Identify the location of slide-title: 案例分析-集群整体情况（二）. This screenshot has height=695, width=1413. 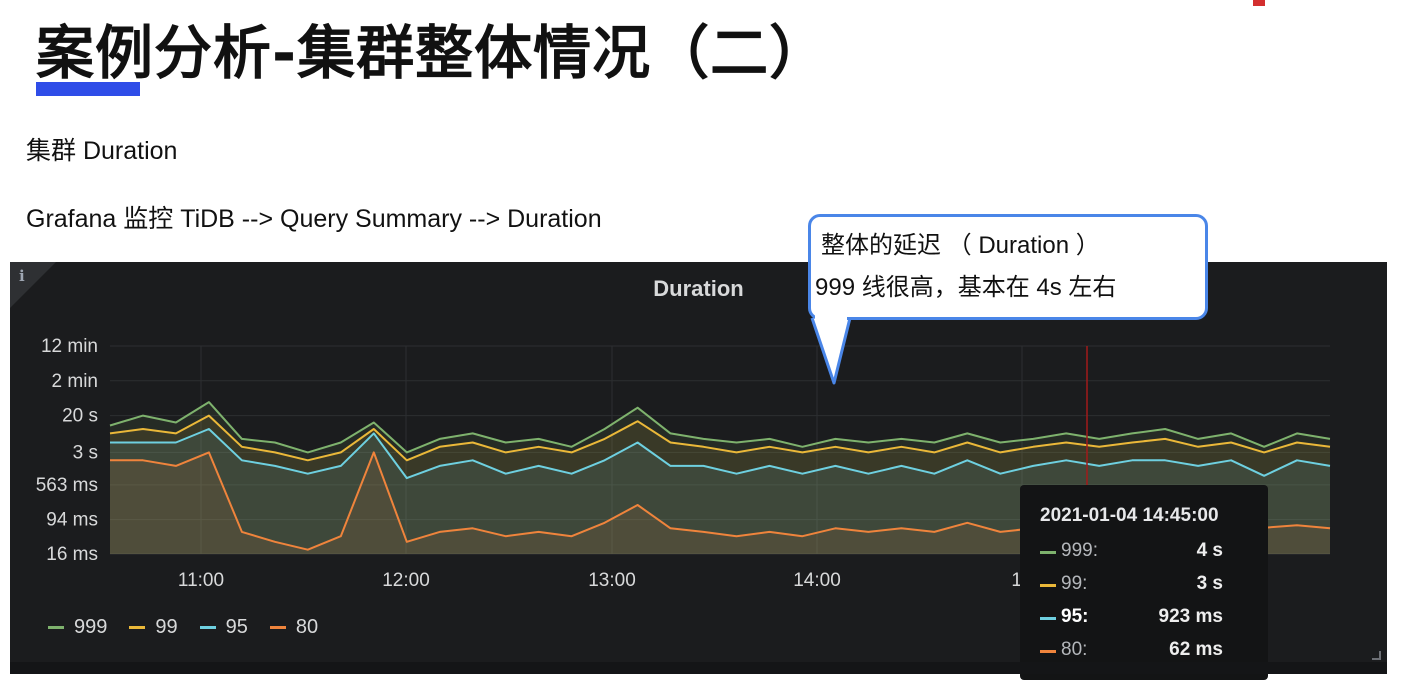
(432, 53).